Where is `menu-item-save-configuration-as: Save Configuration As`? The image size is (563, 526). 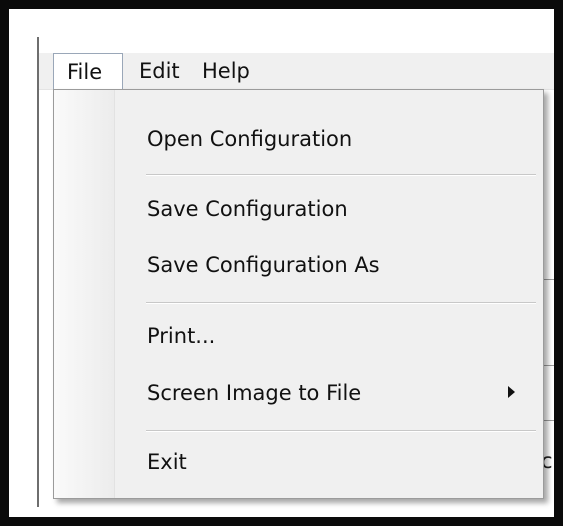 menu-item-save-configuration-as: Save Configuration As is located at coordinates (298, 265).